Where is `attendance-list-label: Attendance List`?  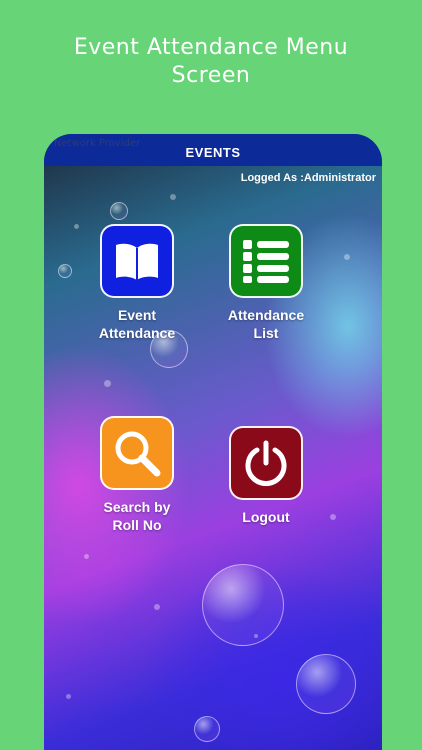
attendance-list-label: Attendance List is located at coordinates (266, 324).